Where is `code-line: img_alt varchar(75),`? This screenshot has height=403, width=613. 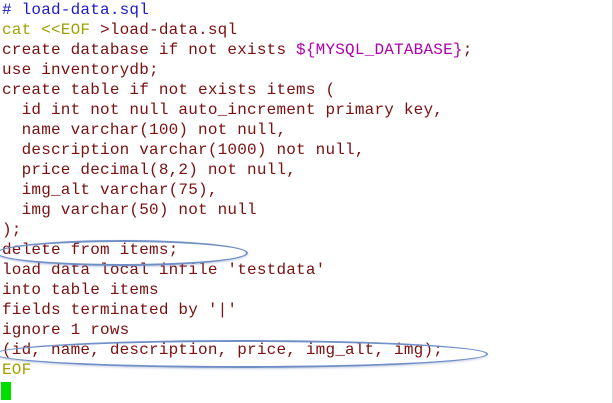
code-line: img_alt varchar(75), is located at coordinates (110, 190).